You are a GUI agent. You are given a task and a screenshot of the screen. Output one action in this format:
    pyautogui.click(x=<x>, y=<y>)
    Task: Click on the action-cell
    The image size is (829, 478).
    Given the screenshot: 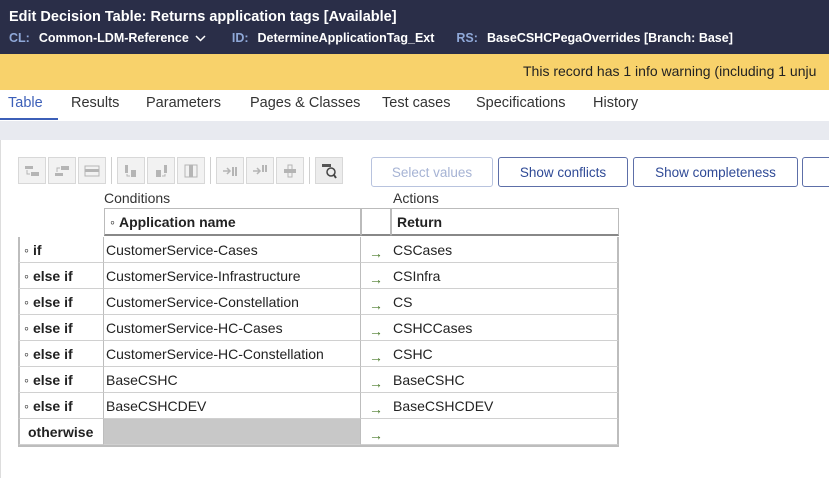 What is the action you would take?
    pyautogui.click(x=505, y=432)
    